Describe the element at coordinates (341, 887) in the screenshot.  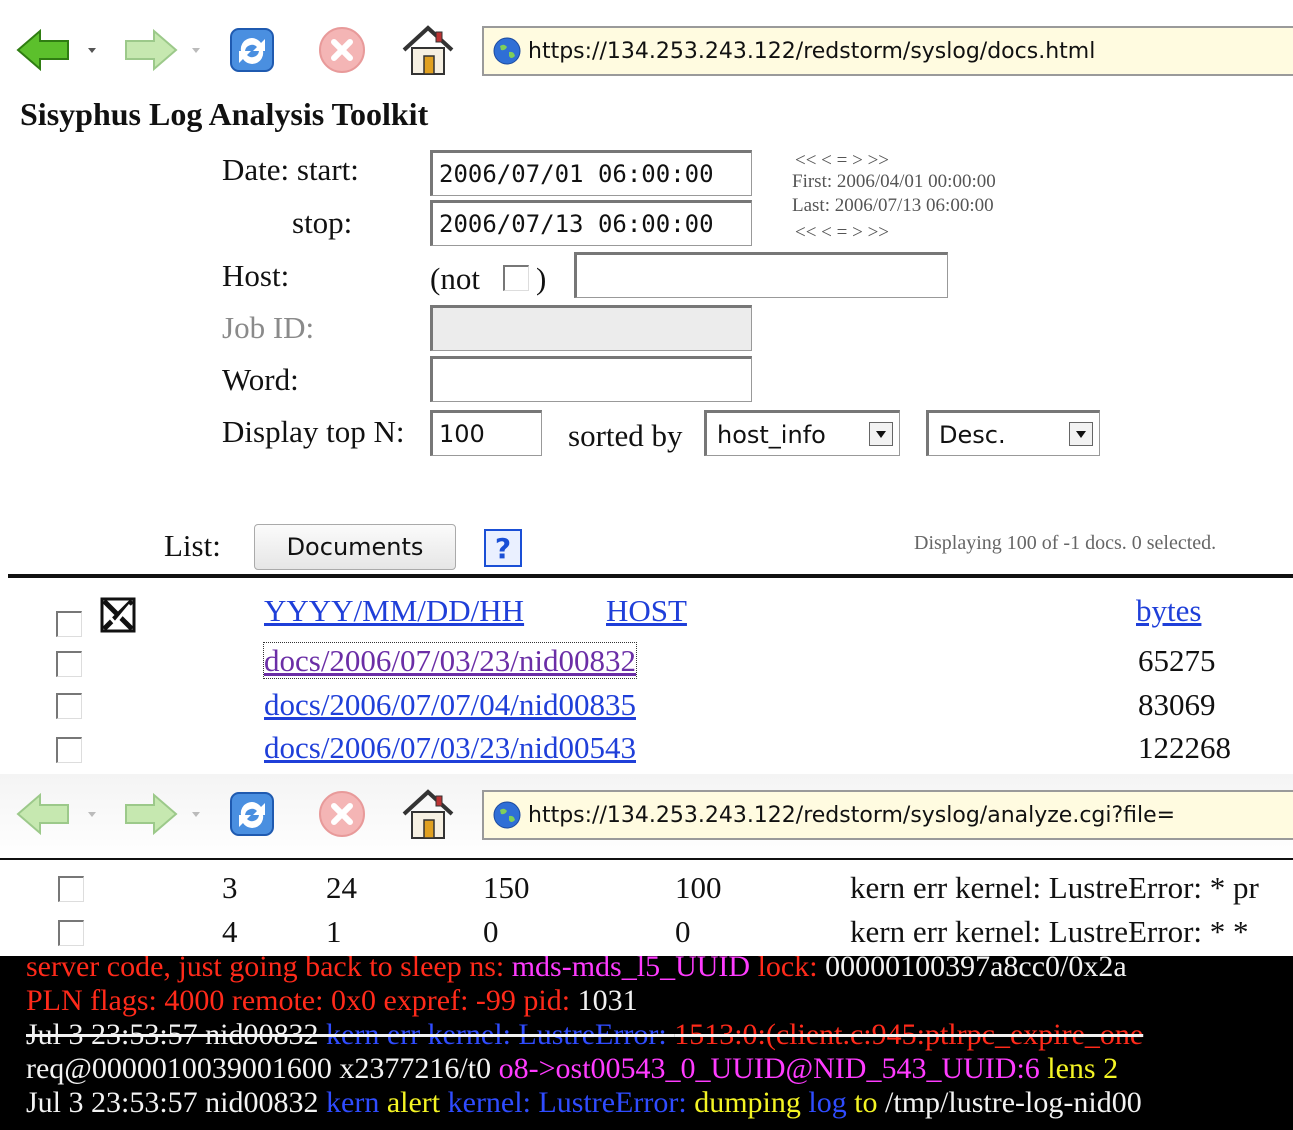
I see `table-cell: 24` at that location.